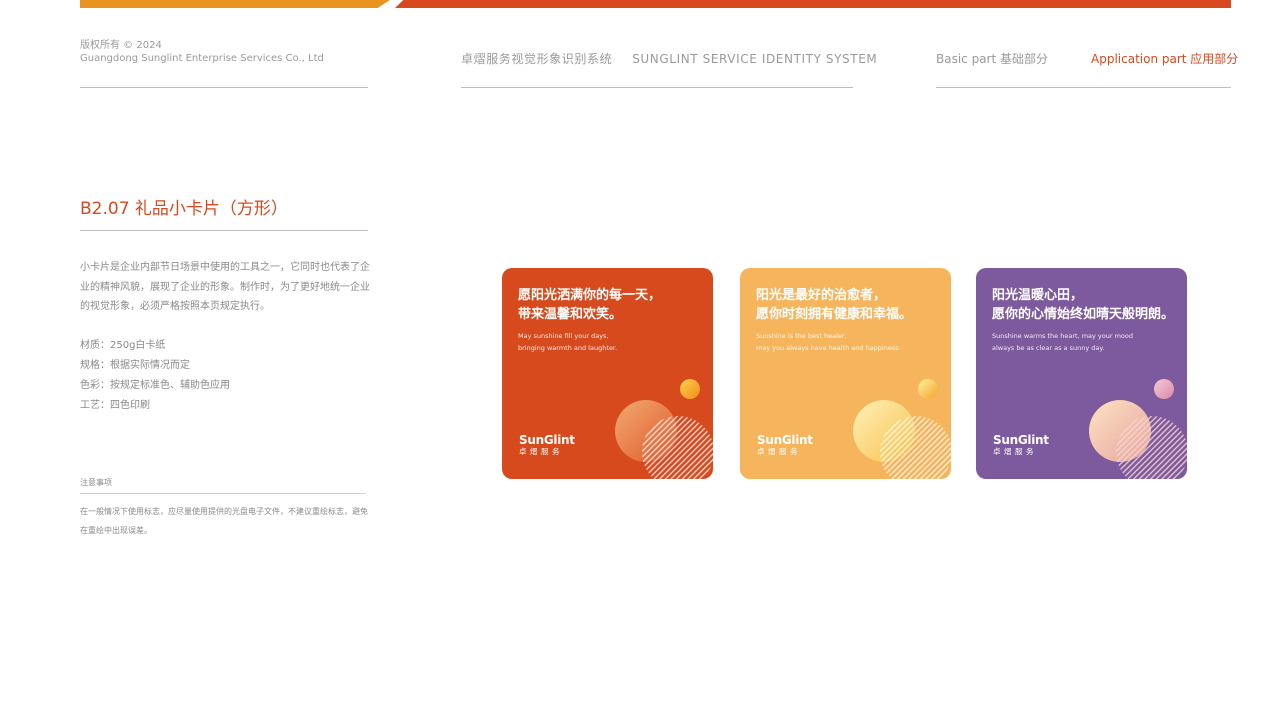 The height and width of the screenshot is (720, 1280). I want to click on card-headline-line-2: 愿你的心情始终如晴天般明朗。, so click(1083, 314).